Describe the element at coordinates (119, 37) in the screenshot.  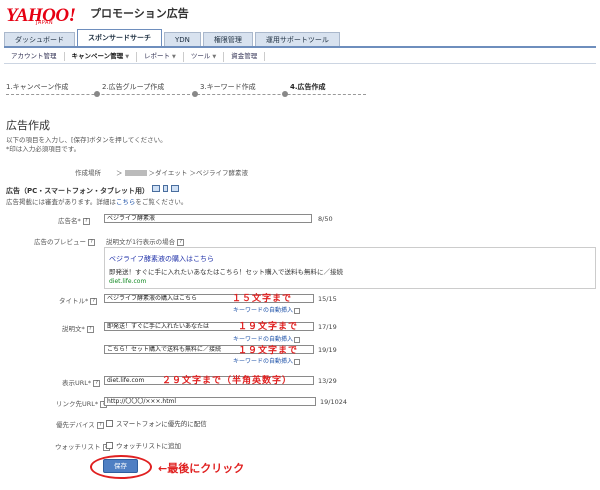
I see `tab-sponsored-search: スポンサードサーチ` at that location.